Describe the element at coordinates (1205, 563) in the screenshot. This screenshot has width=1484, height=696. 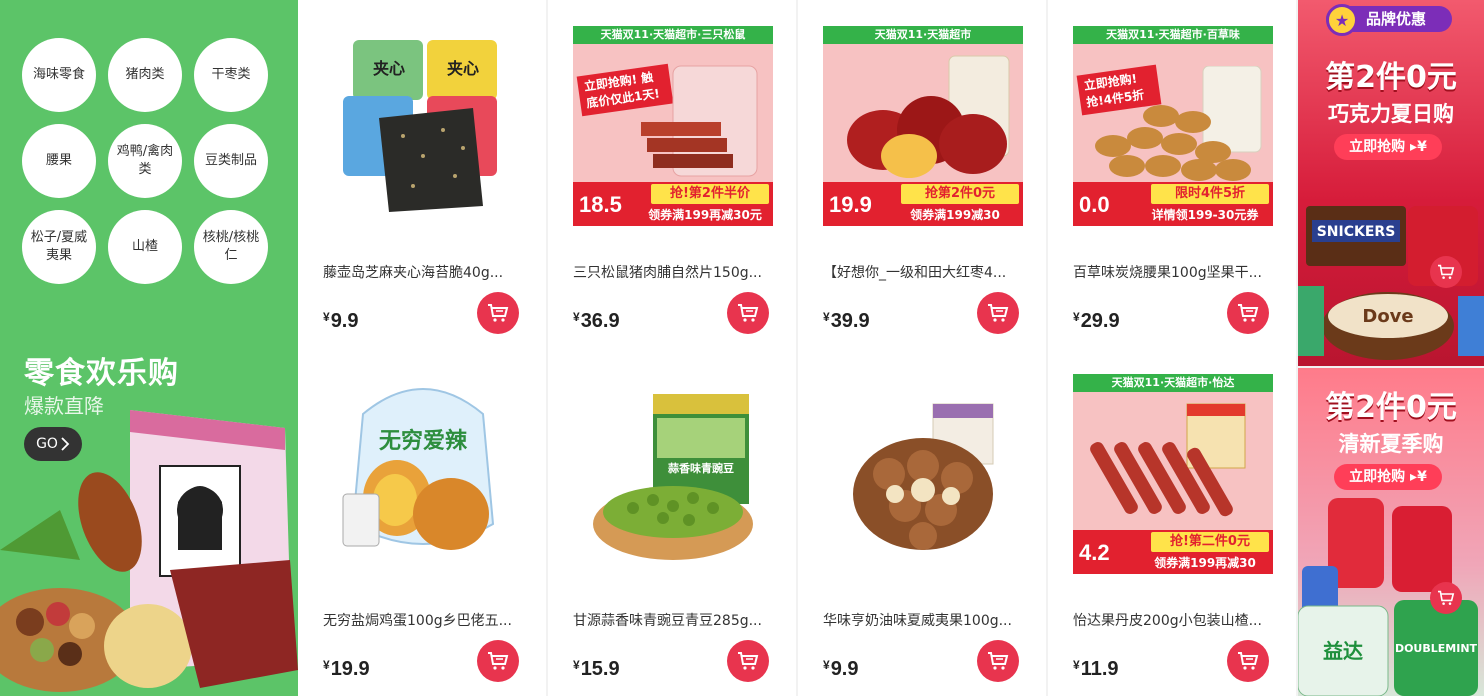
I see `banner-note: 领券满199再减30` at that location.